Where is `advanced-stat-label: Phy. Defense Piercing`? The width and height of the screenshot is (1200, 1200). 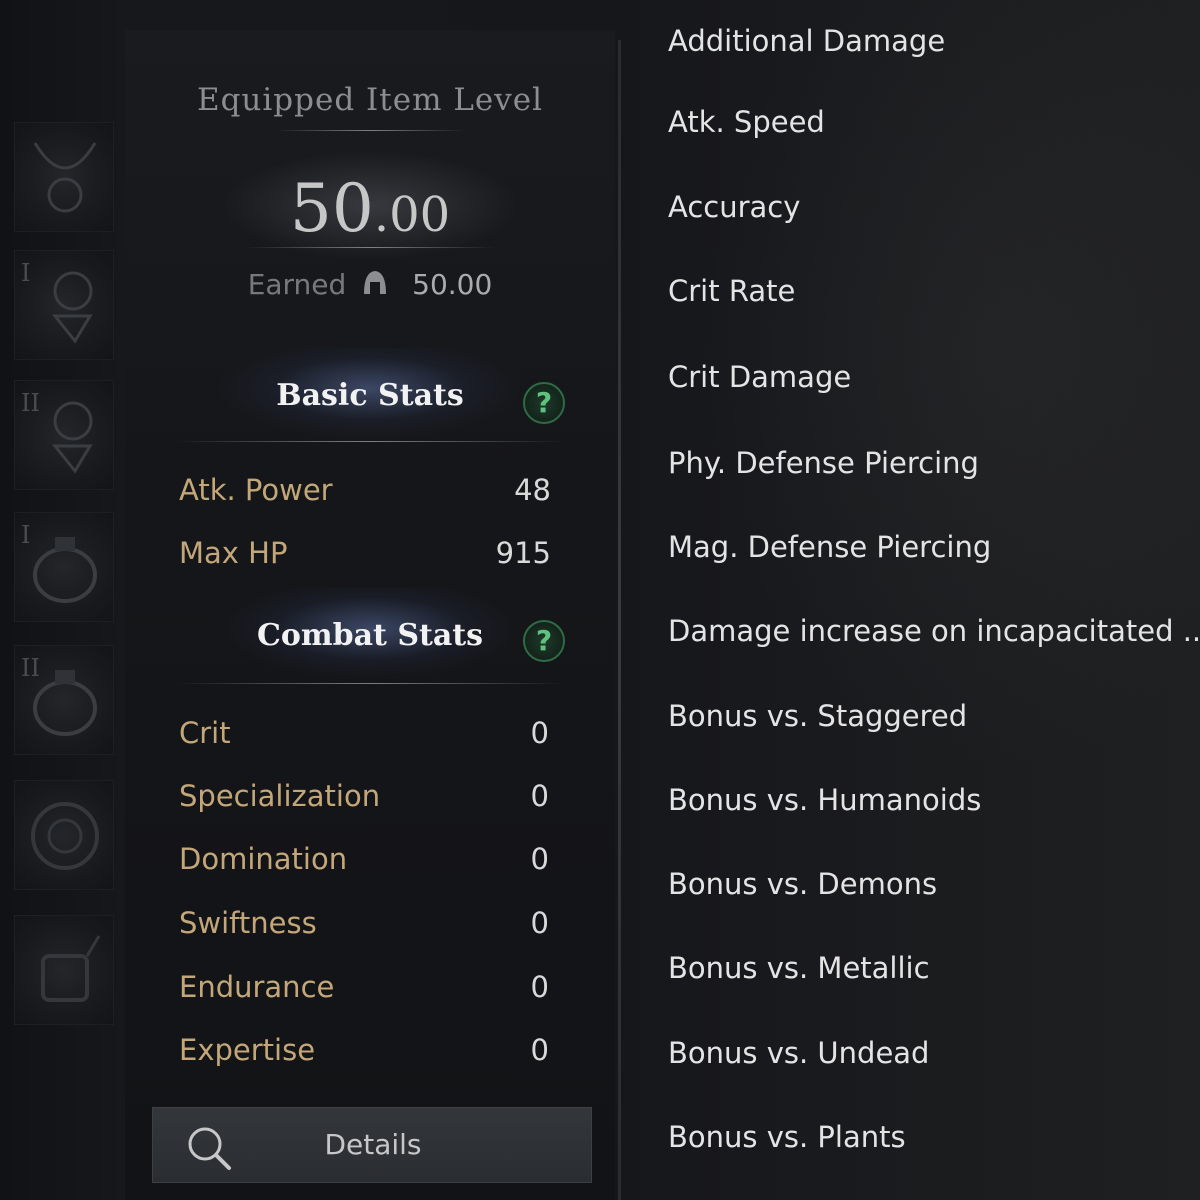
advanced-stat-label: Phy. Defense Piercing is located at coordinates (823, 463).